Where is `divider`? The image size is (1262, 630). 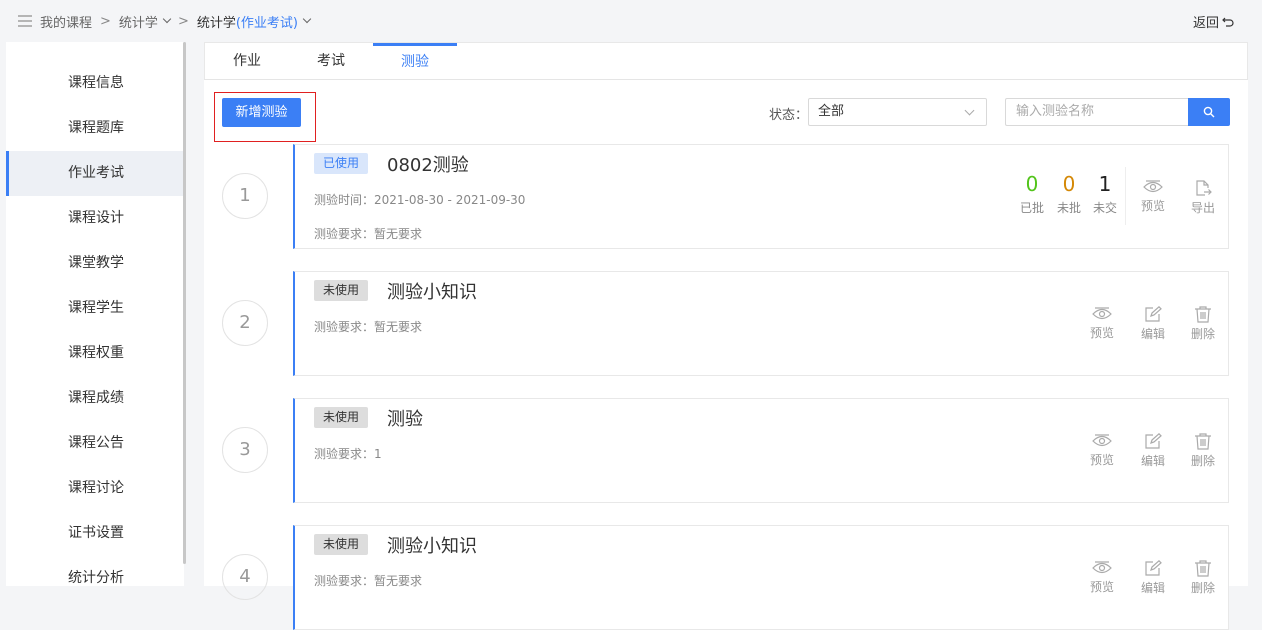
divider is located at coordinates (1125, 196).